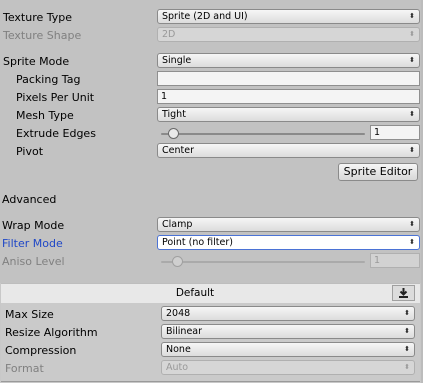  I want to click on sprite-mode-dropdown: Single ⬍, so click(288, 60).